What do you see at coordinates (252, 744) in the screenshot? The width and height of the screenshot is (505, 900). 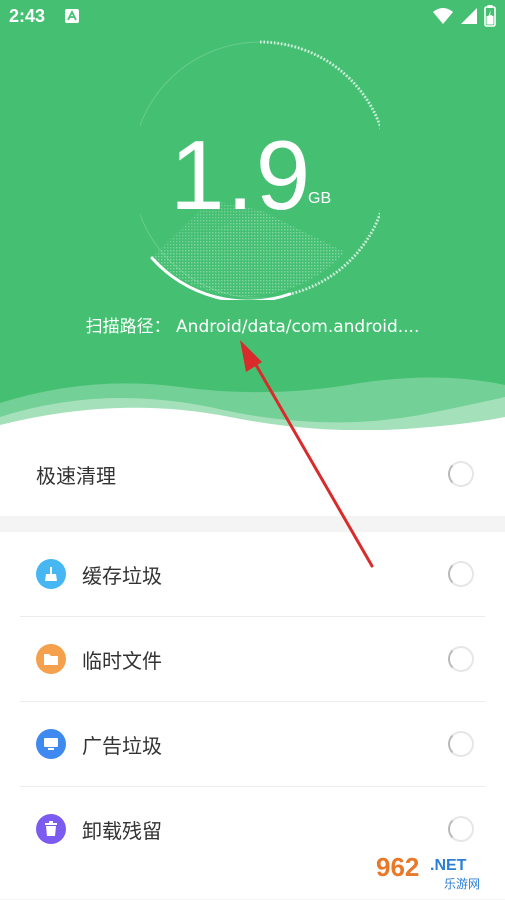 I see `list-item-ad-junk: 广告垃圾` at bounding box center [252, 744].